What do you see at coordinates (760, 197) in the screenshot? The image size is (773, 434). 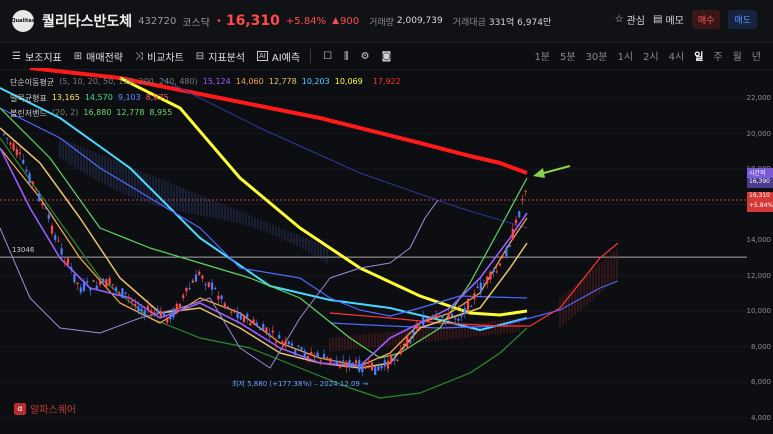 I see `current-price-tag: 16,310` at bounding box center [760, 197].